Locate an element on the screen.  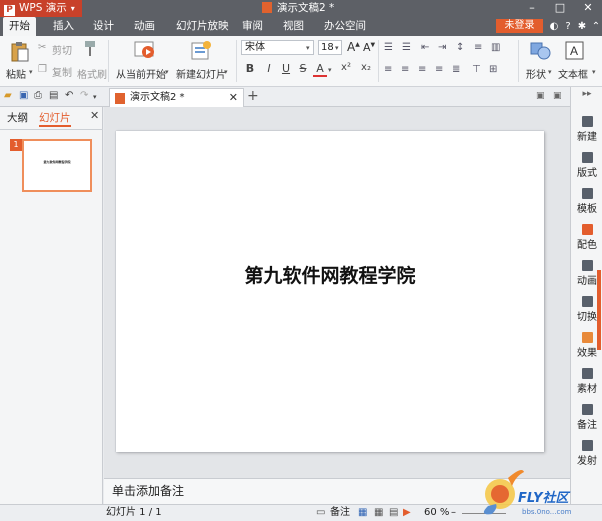
notes-toggle-button: 备注 is located at coordinates (340, 513).